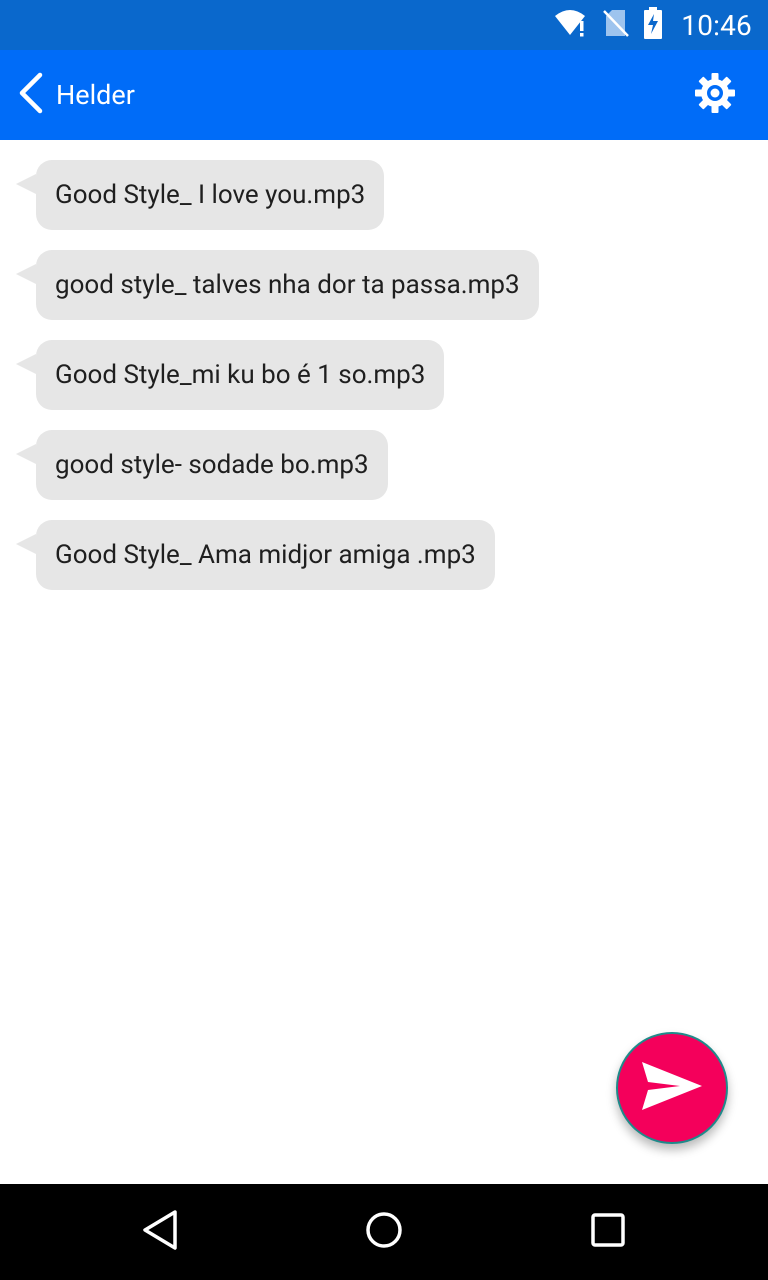 The width and height of the screenshot is (768, 1280). I want to click on recents-square-icon, so click(608, 1232).